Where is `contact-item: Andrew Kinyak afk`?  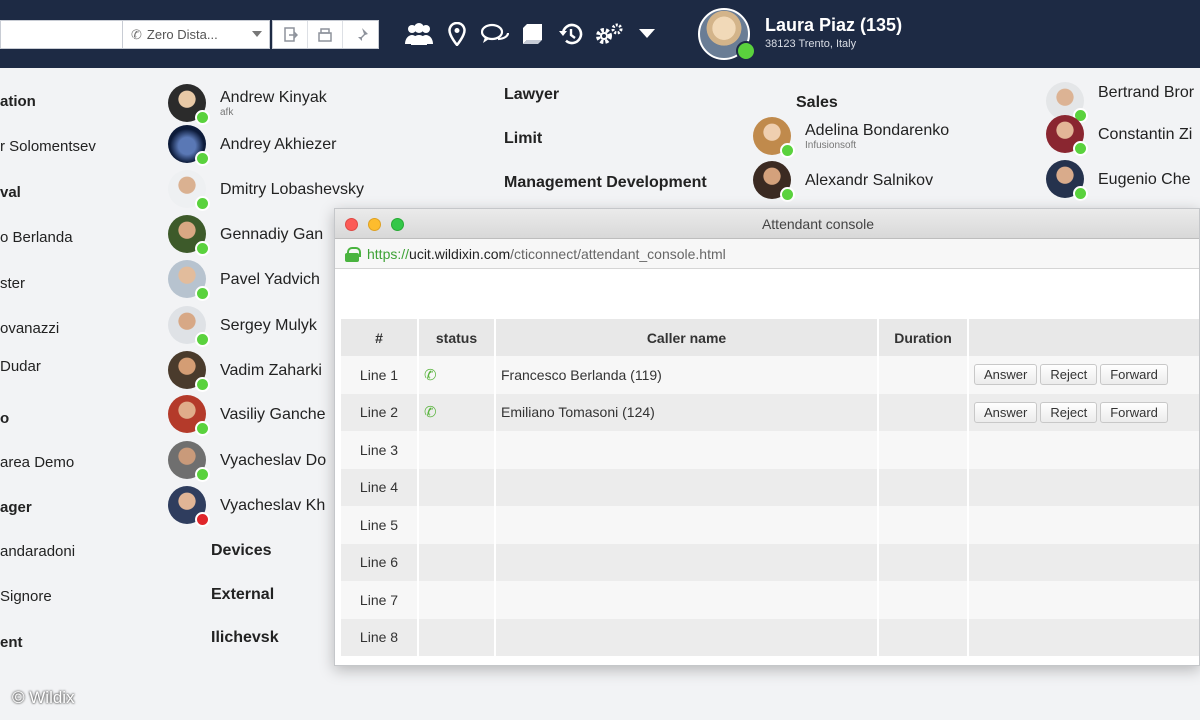
contact-item: Andrew Kinyak afk is located at coordinates (247, 103).